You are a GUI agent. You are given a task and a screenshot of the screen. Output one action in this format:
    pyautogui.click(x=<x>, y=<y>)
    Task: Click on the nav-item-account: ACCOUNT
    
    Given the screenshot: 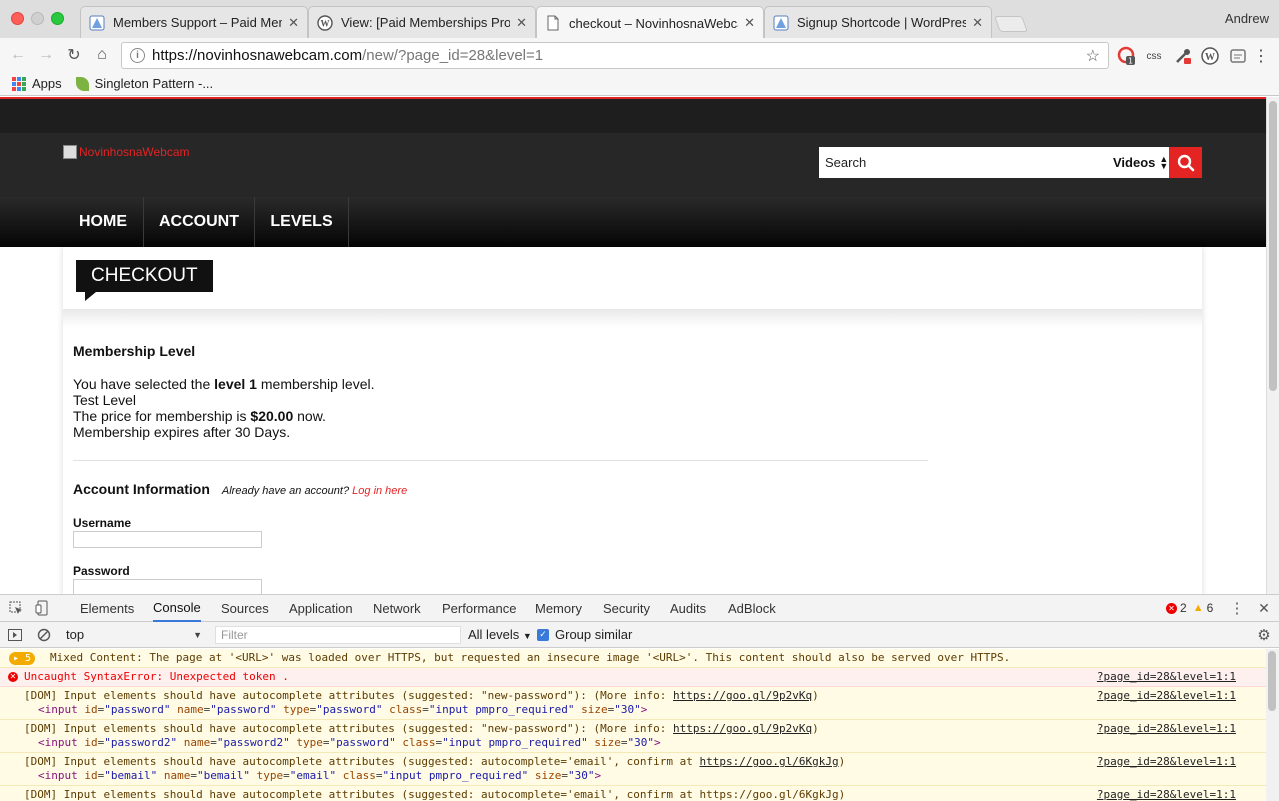 What is the action you would take?
    pyautogui.click(x=199, y=222)
    